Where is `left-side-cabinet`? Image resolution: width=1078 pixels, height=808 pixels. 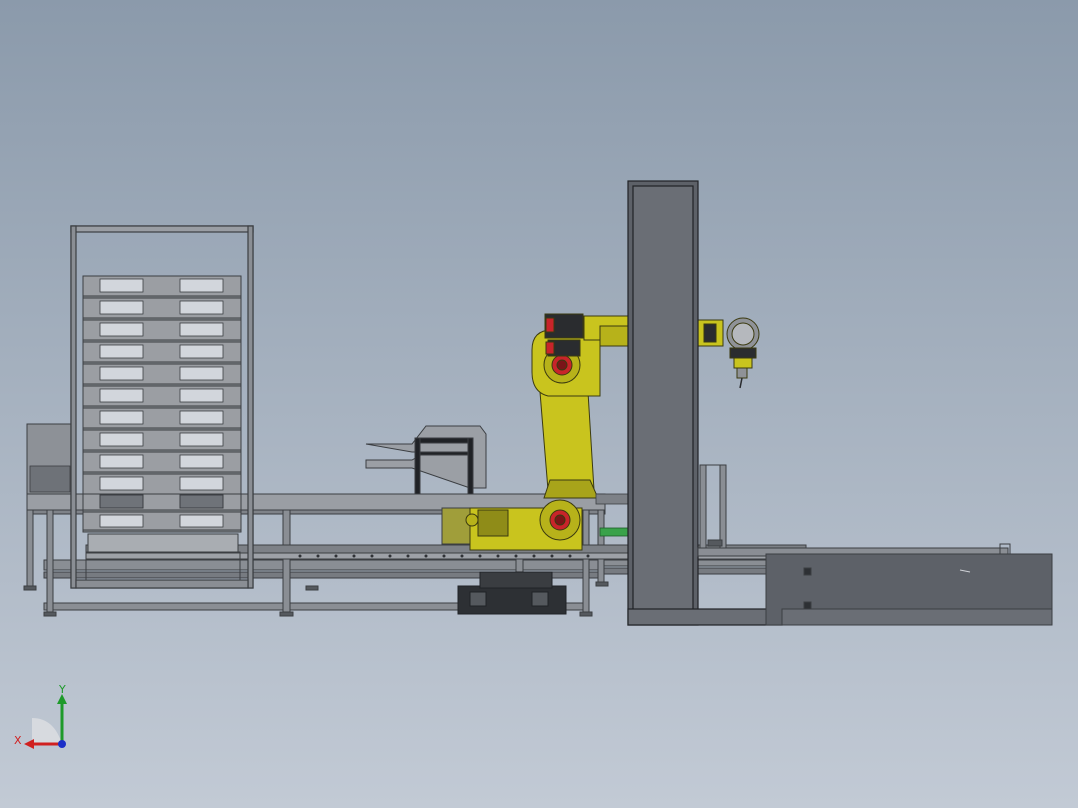 left-side-cabinet is located at coordinates (50, 459).